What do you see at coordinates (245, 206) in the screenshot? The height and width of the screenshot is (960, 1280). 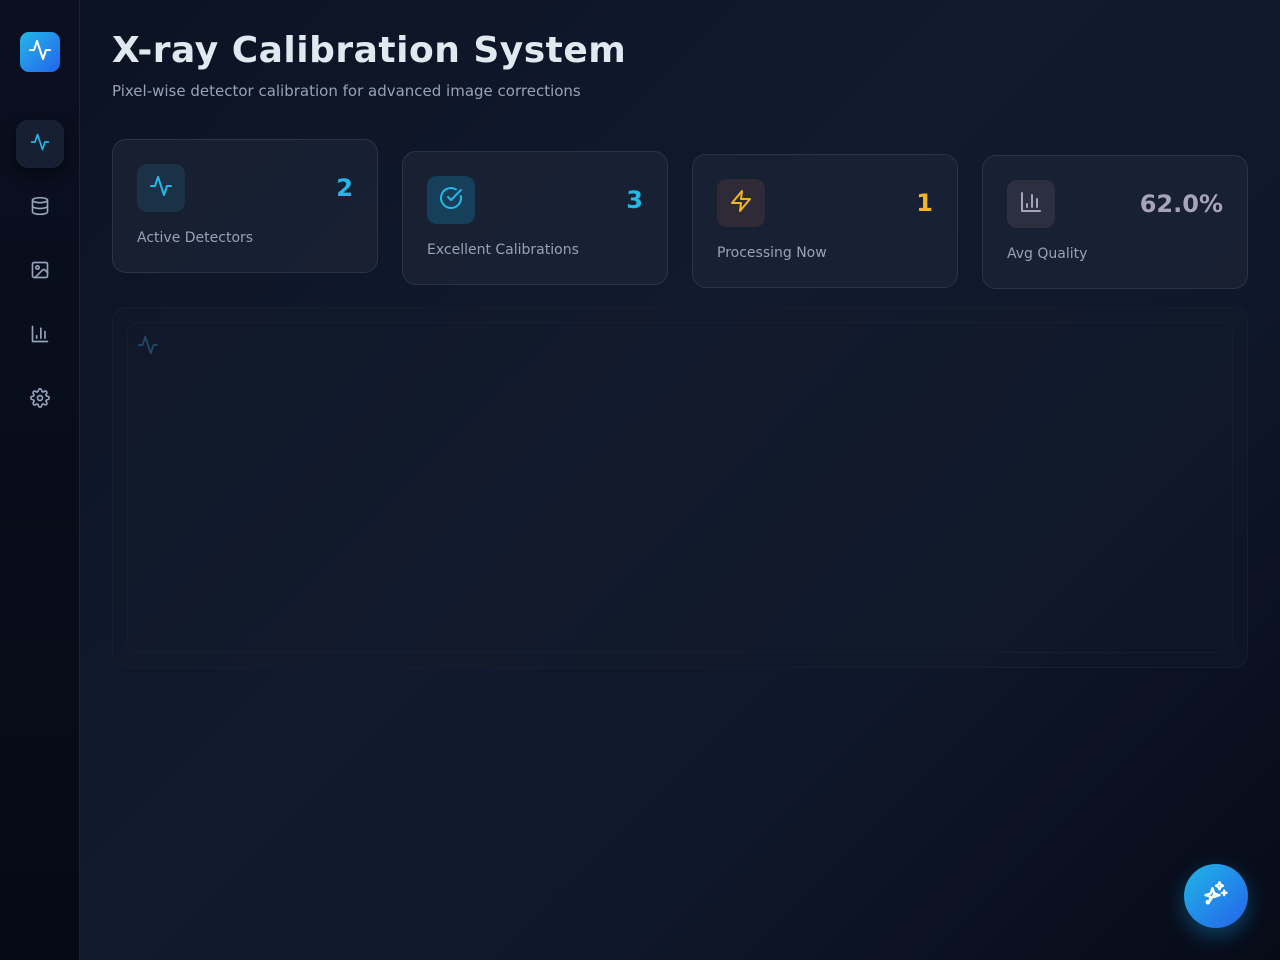 I see `stat-card-active-detectors: 2 Active Detectors` at bounding box center [245, 206].